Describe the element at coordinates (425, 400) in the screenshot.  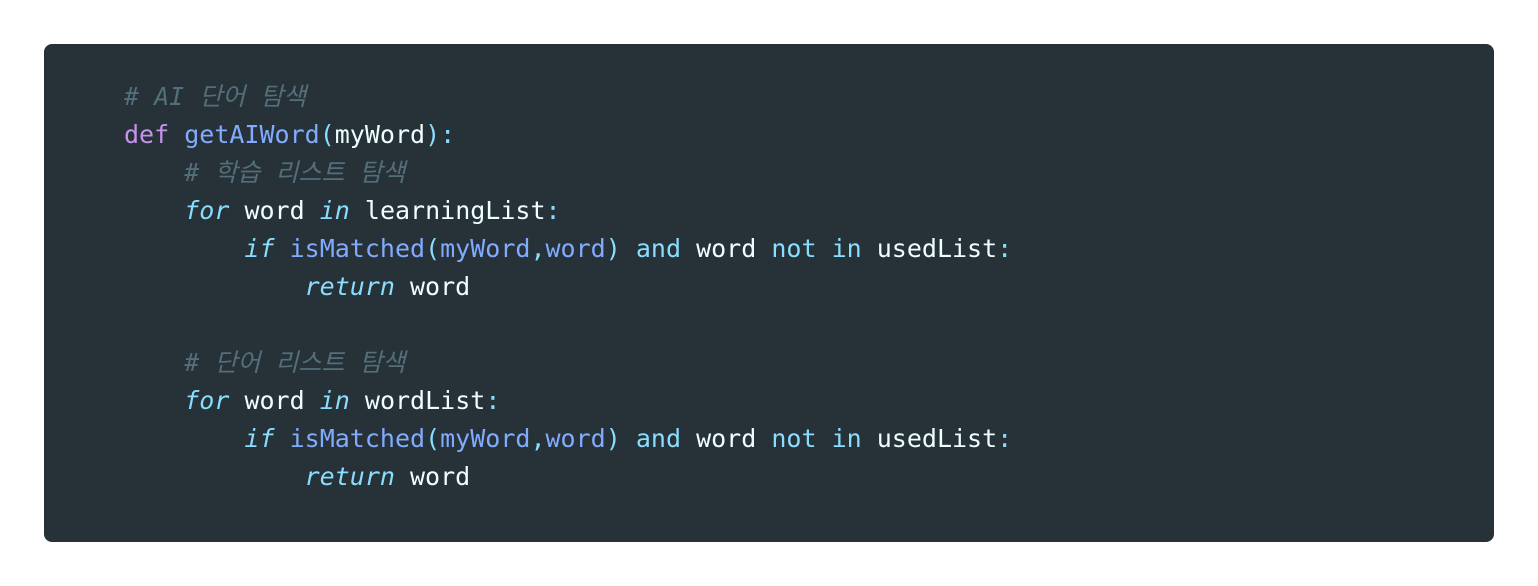
I see `variable: wordList` at that location.